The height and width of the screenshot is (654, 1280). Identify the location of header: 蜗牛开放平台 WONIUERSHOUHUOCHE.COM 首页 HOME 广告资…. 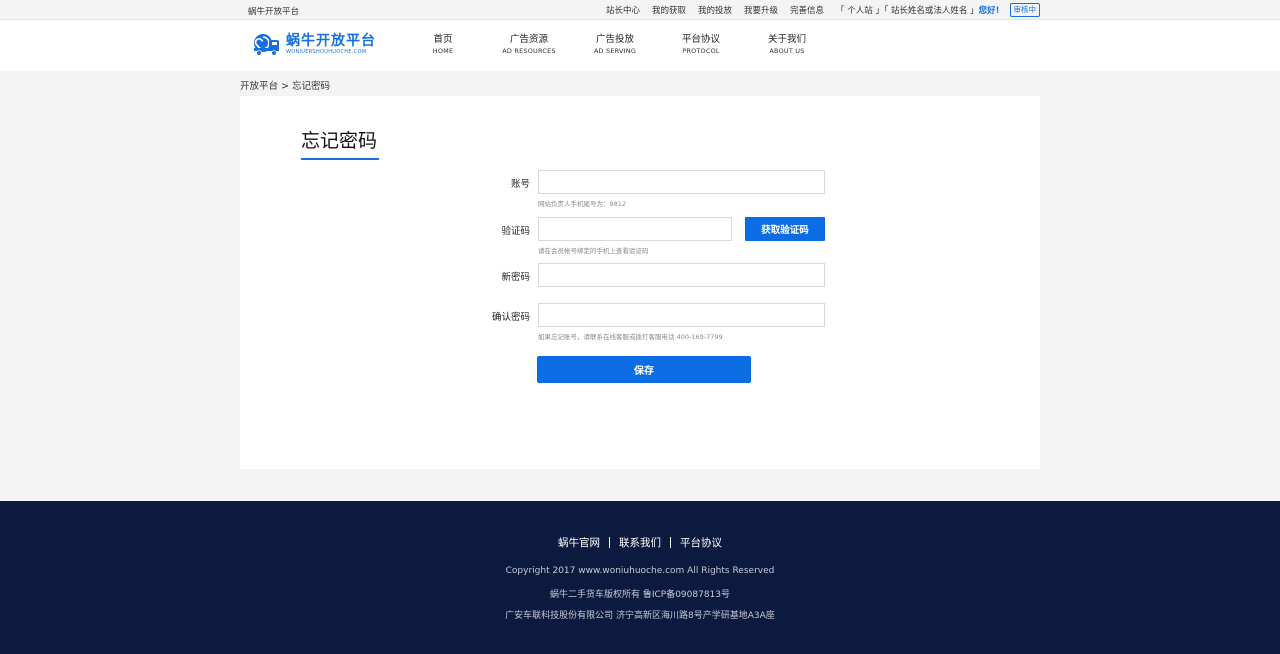
(640, 45).